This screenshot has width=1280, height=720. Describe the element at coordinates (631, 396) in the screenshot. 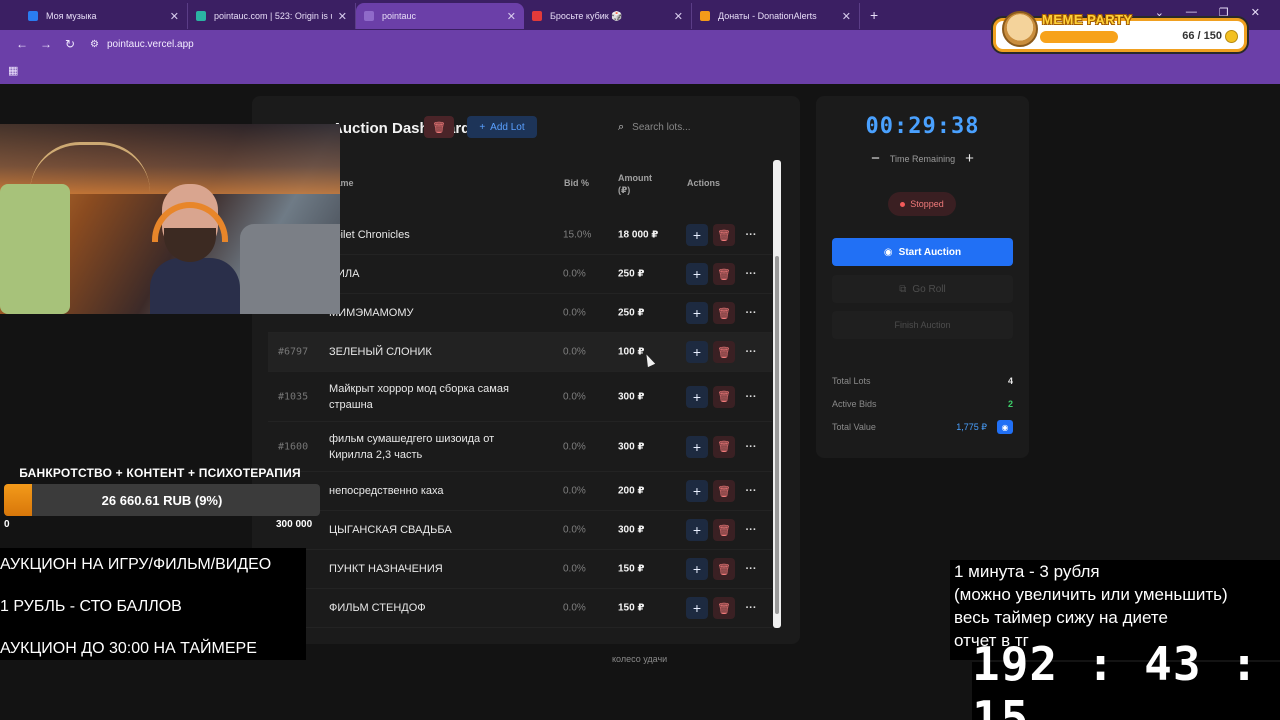

I see `lot-amount: 300 ₽` at that location.